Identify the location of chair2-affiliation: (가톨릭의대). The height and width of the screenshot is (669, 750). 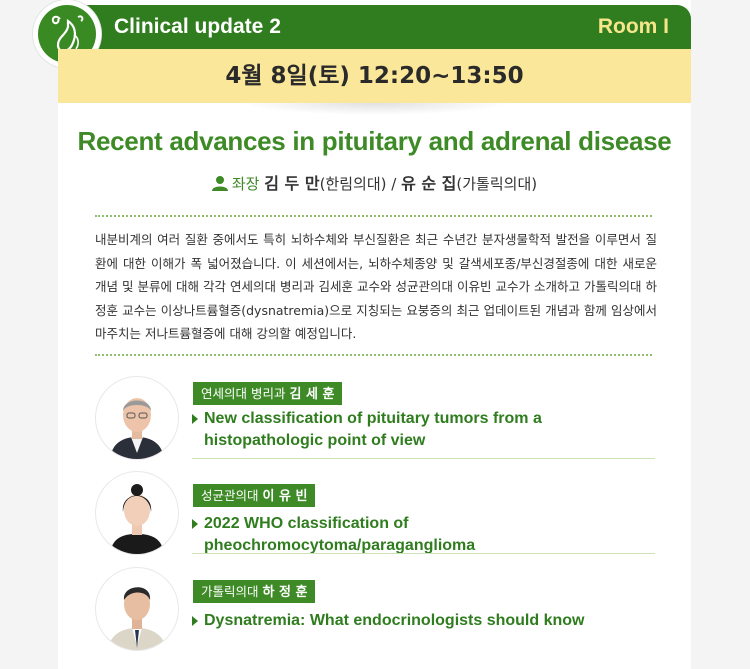
(497, 184).